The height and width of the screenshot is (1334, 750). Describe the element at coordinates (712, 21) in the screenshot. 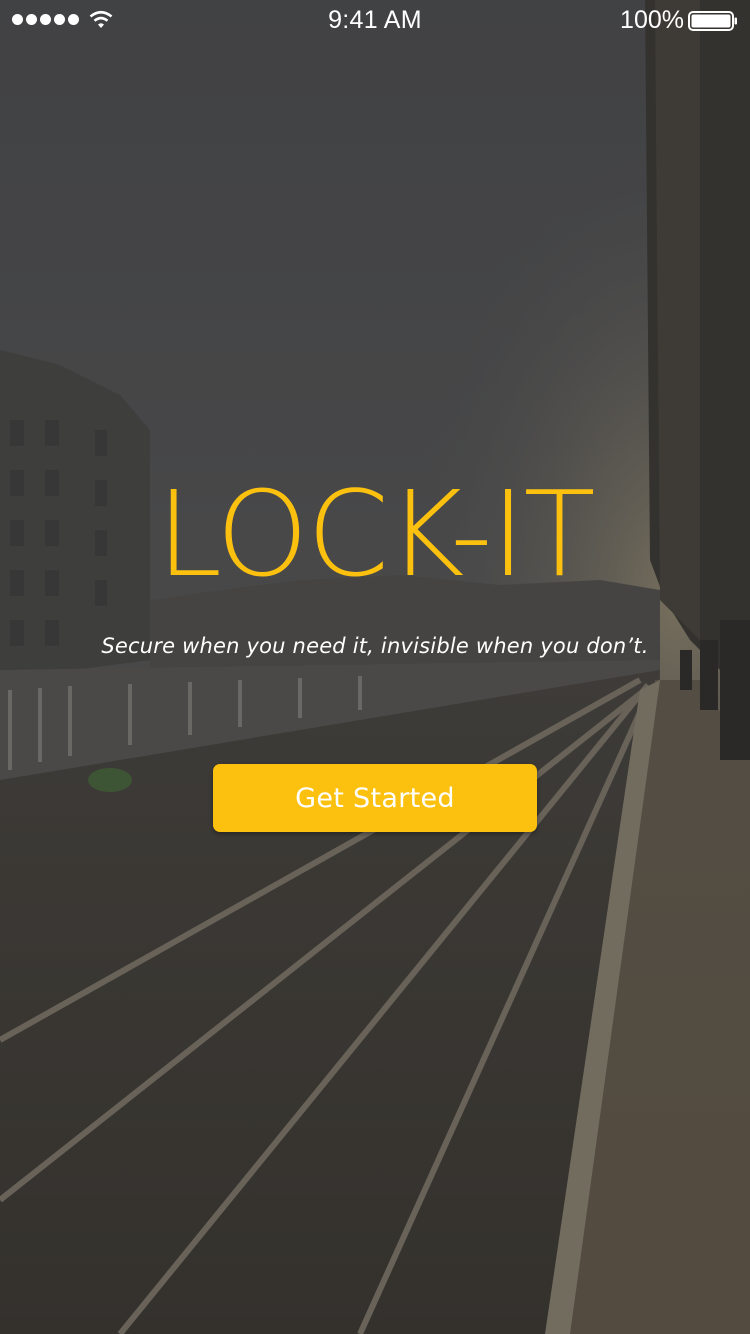

I see `battery-icon` at that location.